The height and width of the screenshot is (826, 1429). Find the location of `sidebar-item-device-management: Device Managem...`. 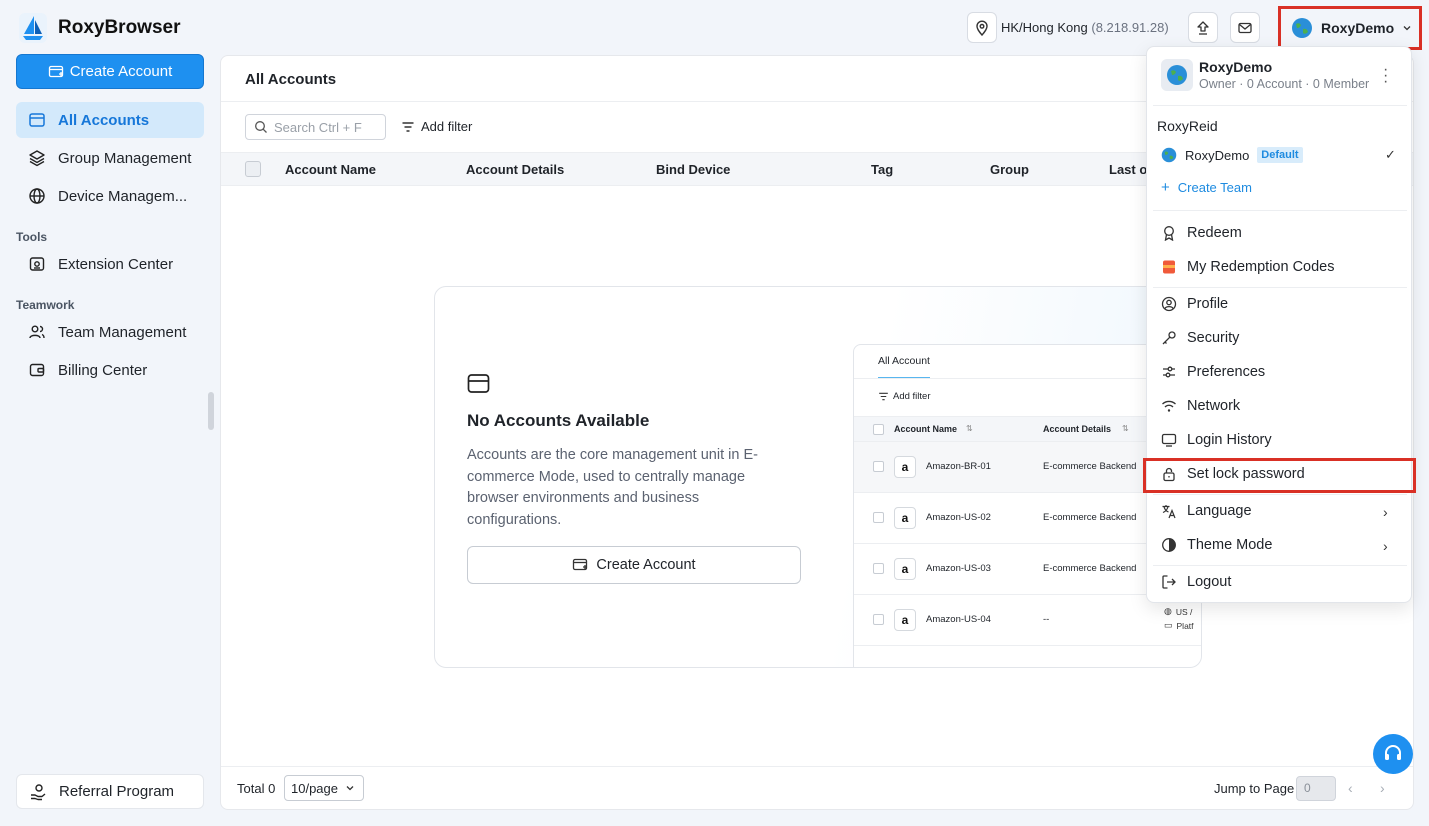

sidebar-item-device-management: Device Managem... is located at coordinates (110, 196).